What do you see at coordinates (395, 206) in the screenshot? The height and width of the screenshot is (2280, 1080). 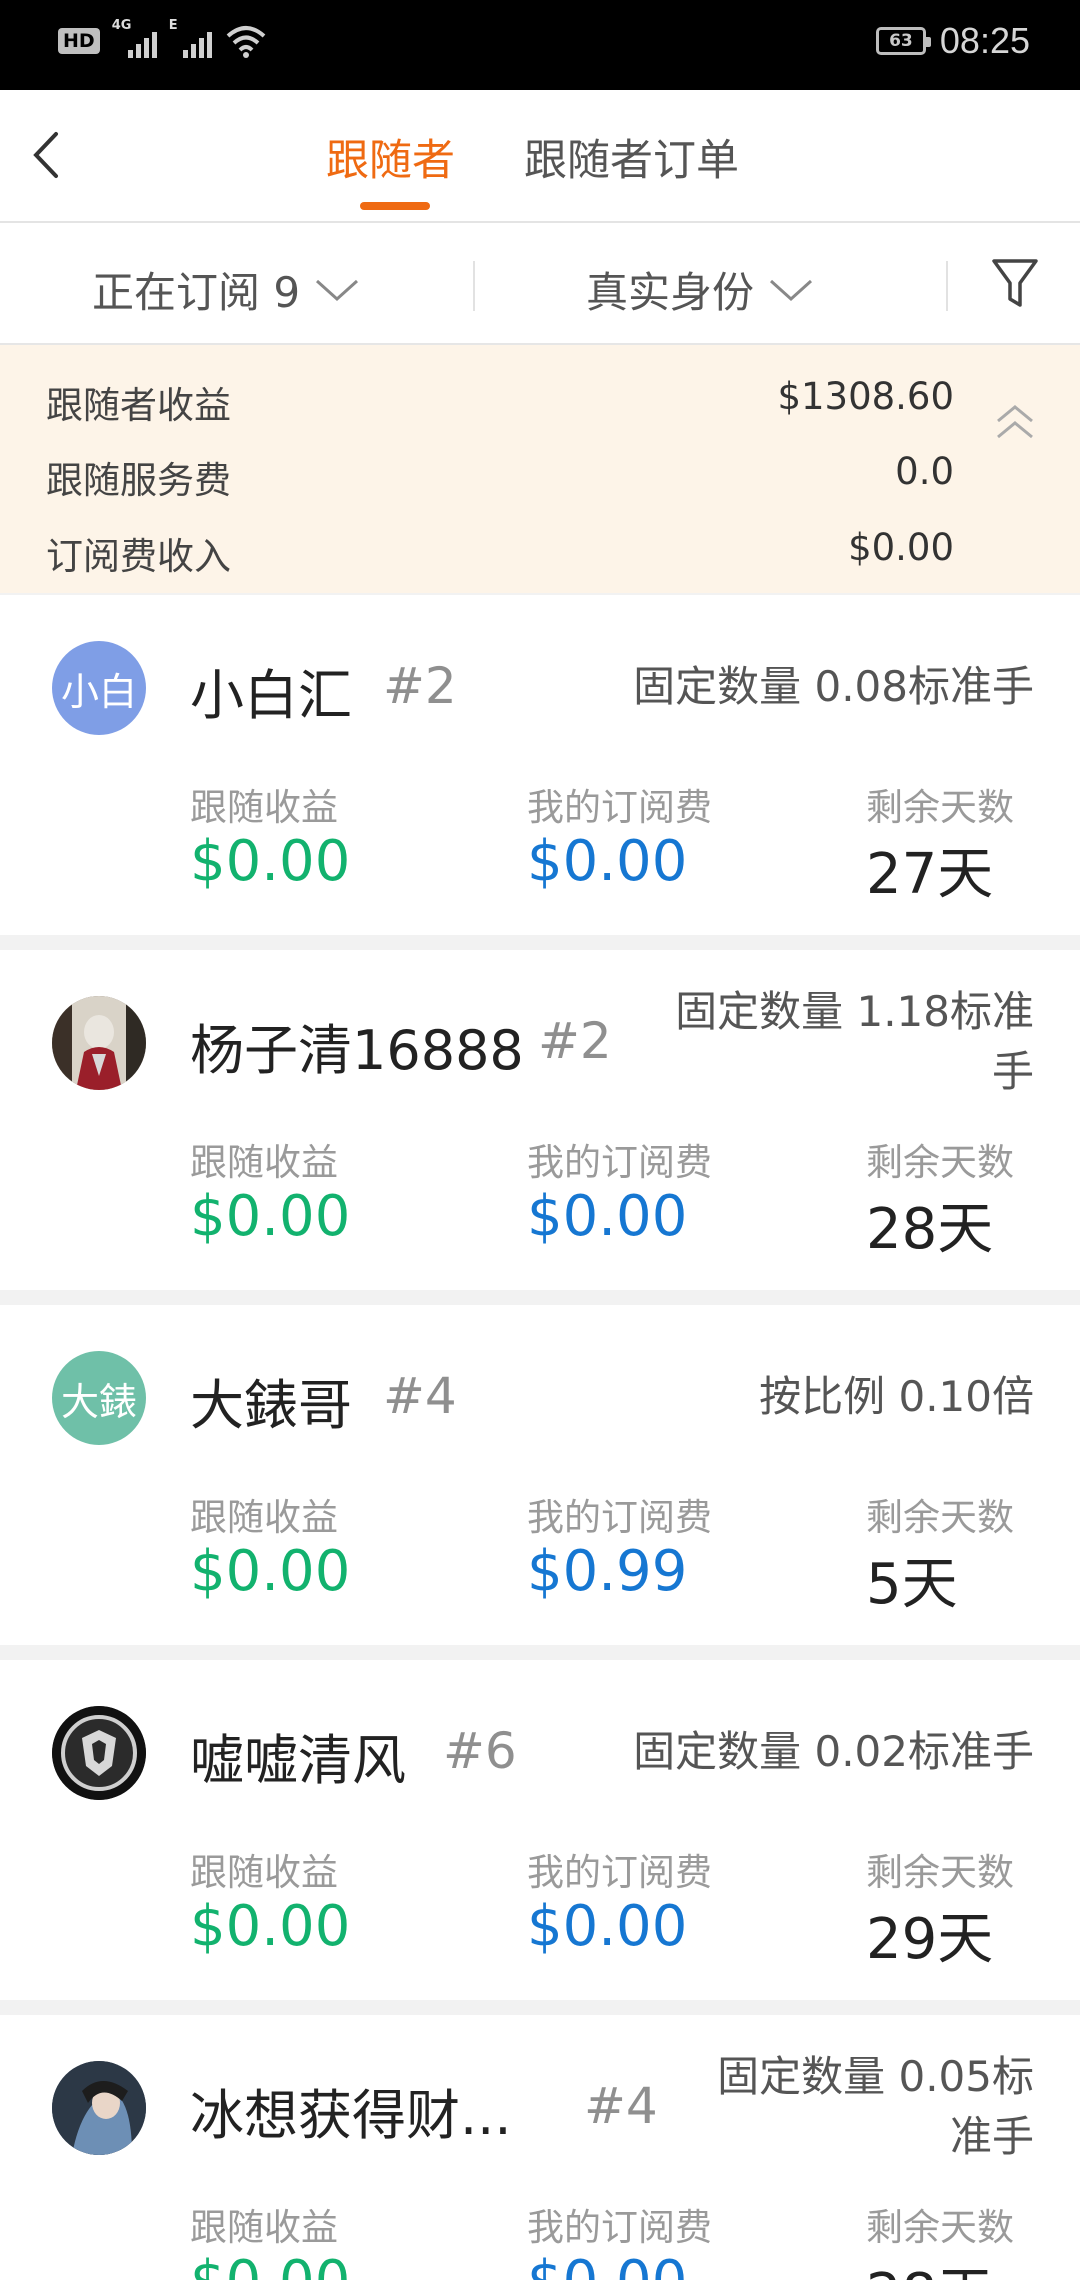 I see `active-tab-indicator` at bounding box center [395, 206].